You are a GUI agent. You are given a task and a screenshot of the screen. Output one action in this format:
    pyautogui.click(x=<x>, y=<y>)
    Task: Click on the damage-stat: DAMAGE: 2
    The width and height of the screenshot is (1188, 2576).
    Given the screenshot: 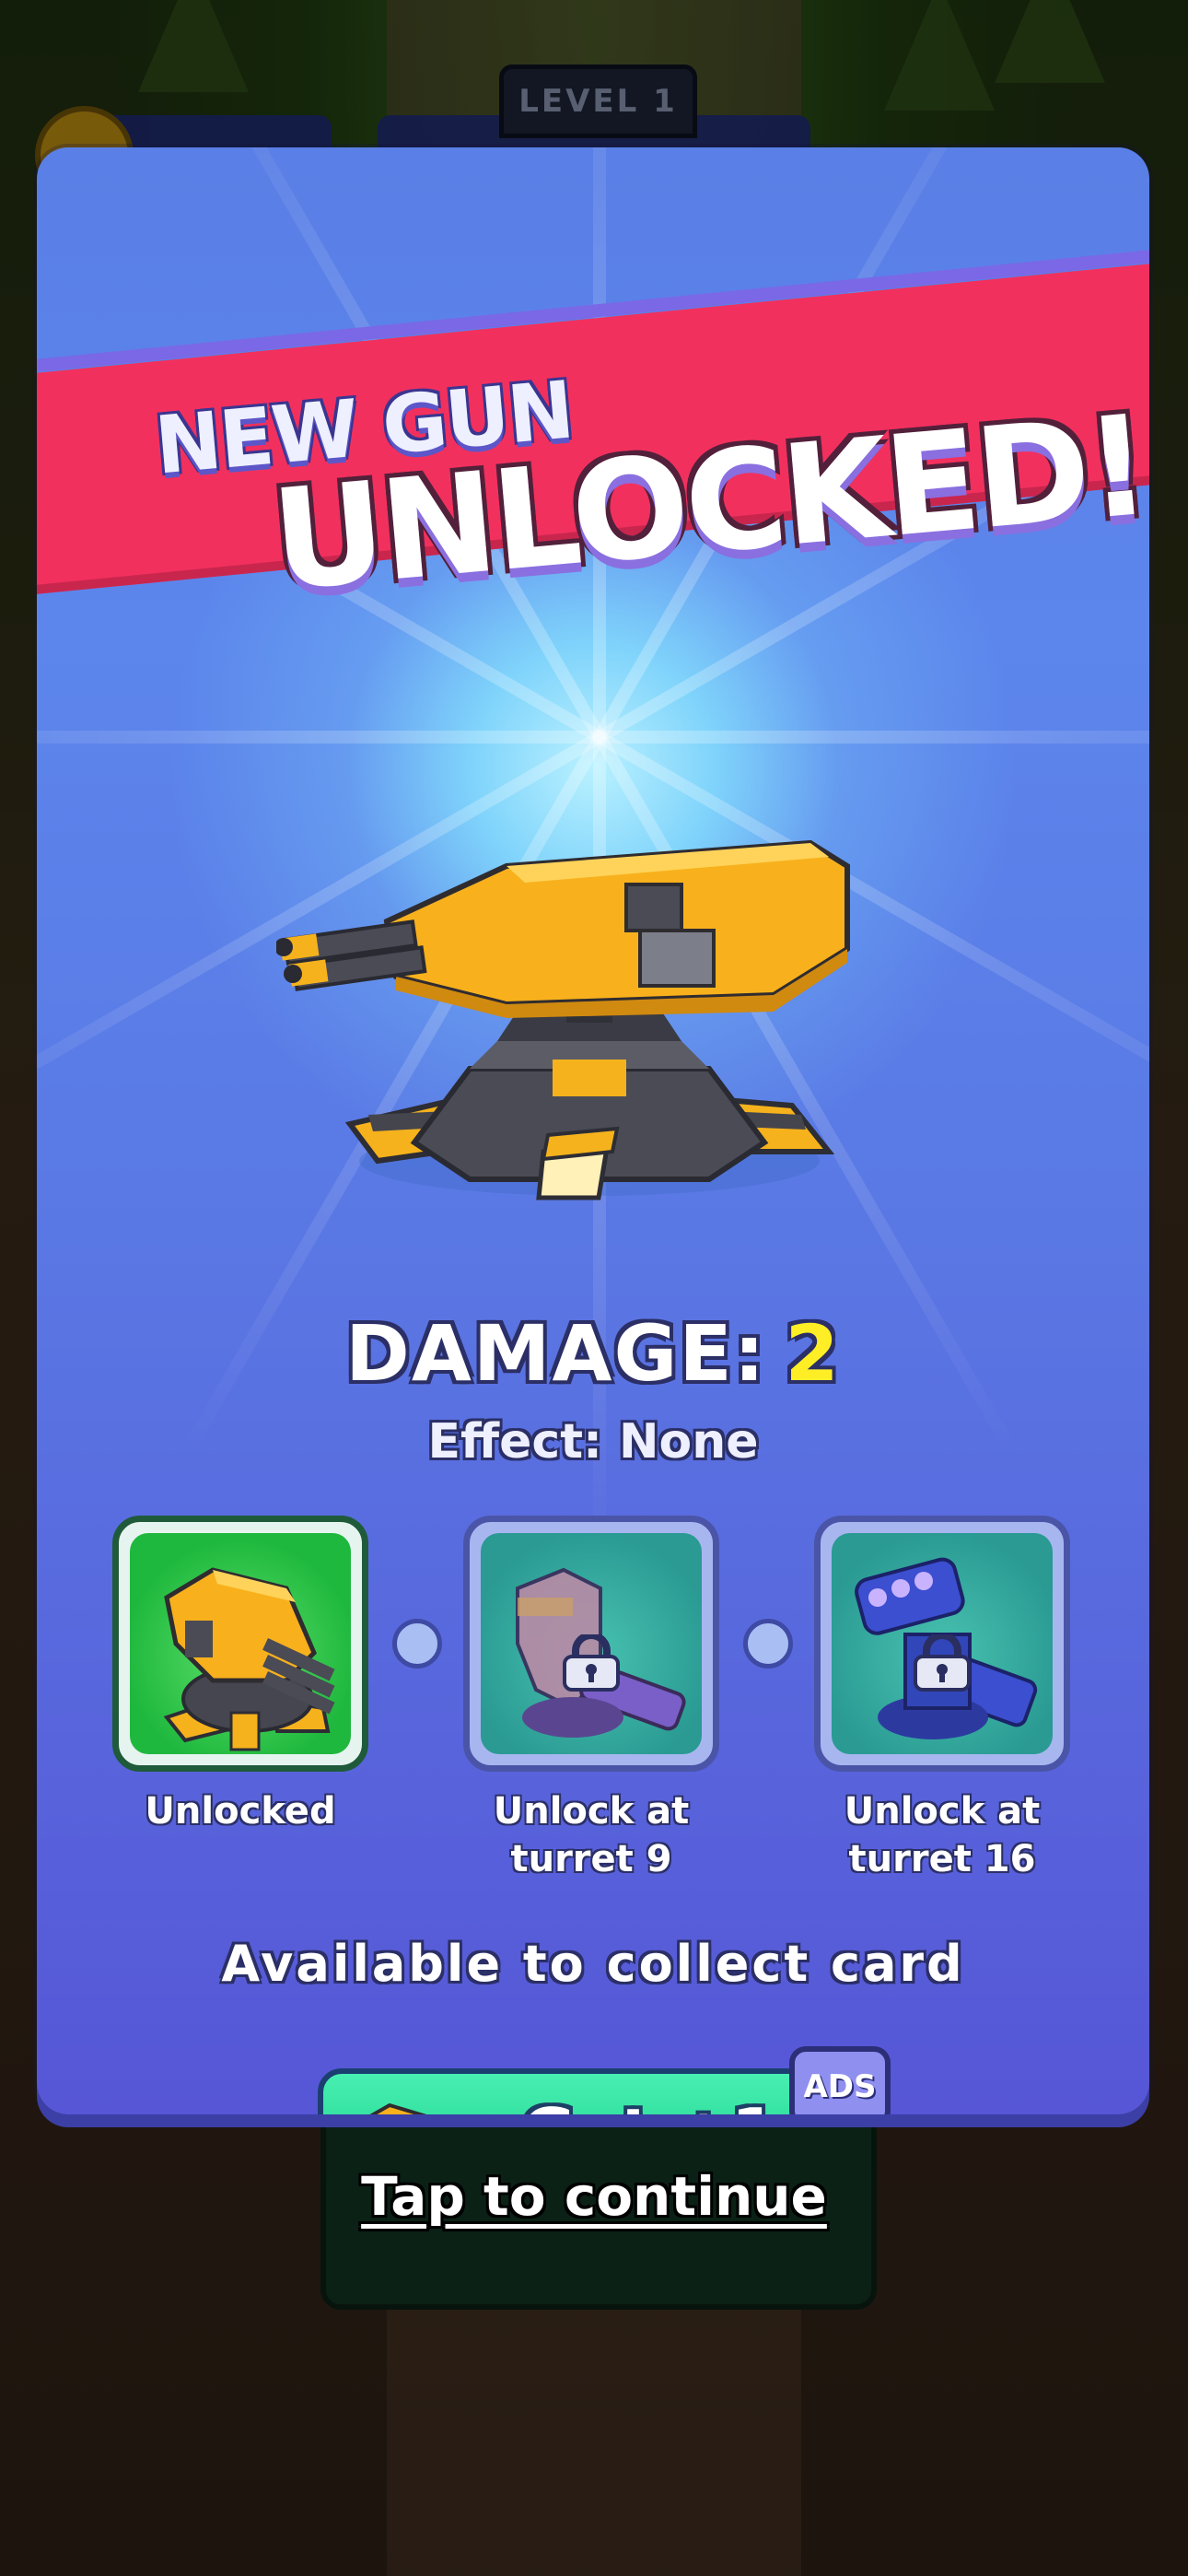 What is the action you would take?
    pyautogui.click(x=593, y=1353)
    